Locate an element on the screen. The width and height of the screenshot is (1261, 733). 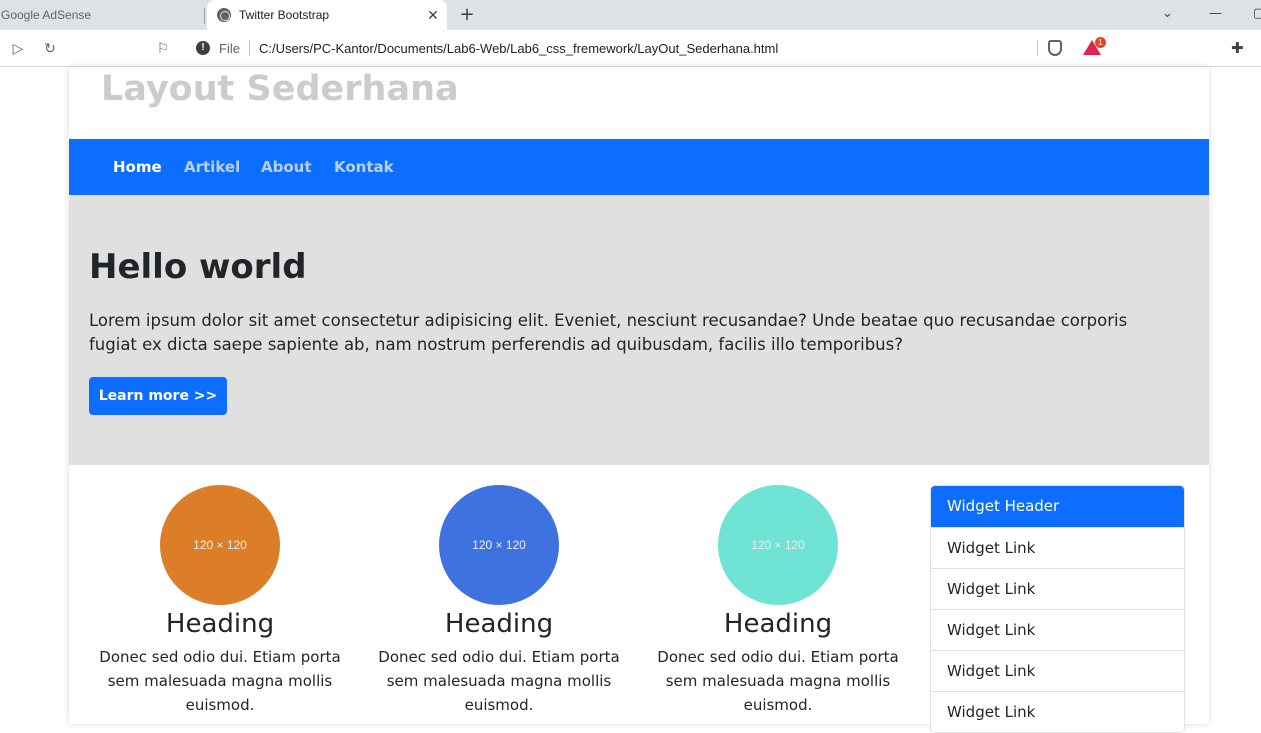
nav-about: About is located at coordinates (286, 167).